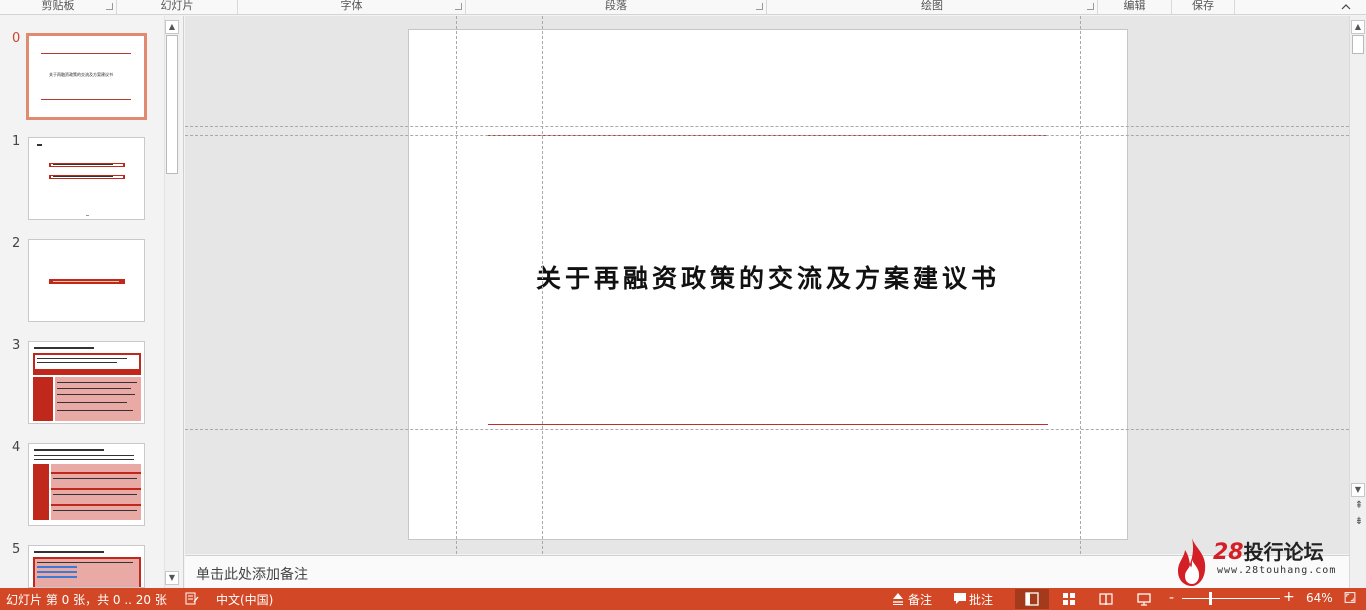 The width and height of the screenshot is (1366, 610). I want to click on ribbon-group-labels: 剪贴板 幻灯片 字体 段落 绘图 编辑 保存, so click(683, 7).